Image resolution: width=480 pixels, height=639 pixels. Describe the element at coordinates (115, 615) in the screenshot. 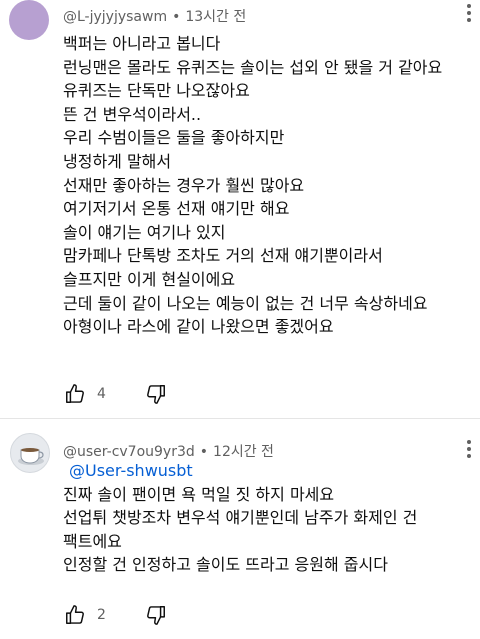

I see `comment-actions: 2` at that location.